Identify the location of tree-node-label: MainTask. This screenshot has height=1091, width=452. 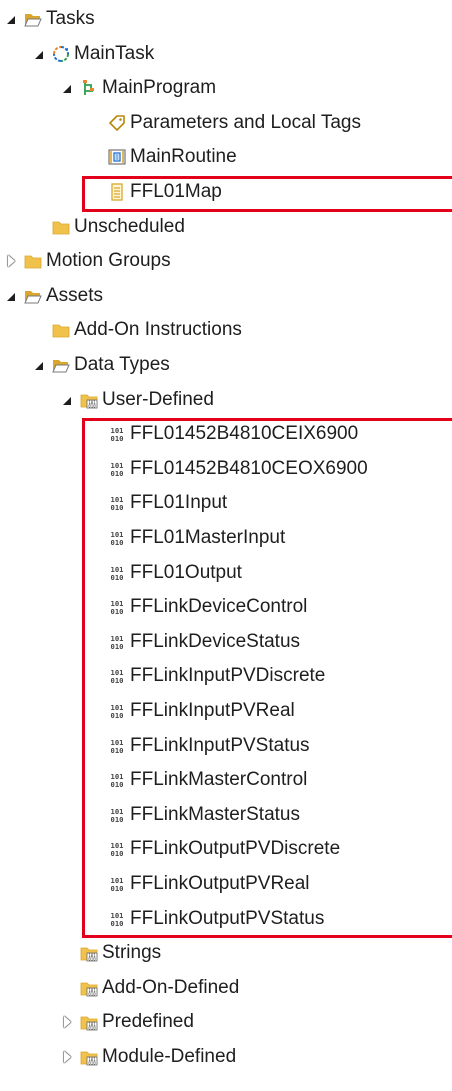
(114, 53).